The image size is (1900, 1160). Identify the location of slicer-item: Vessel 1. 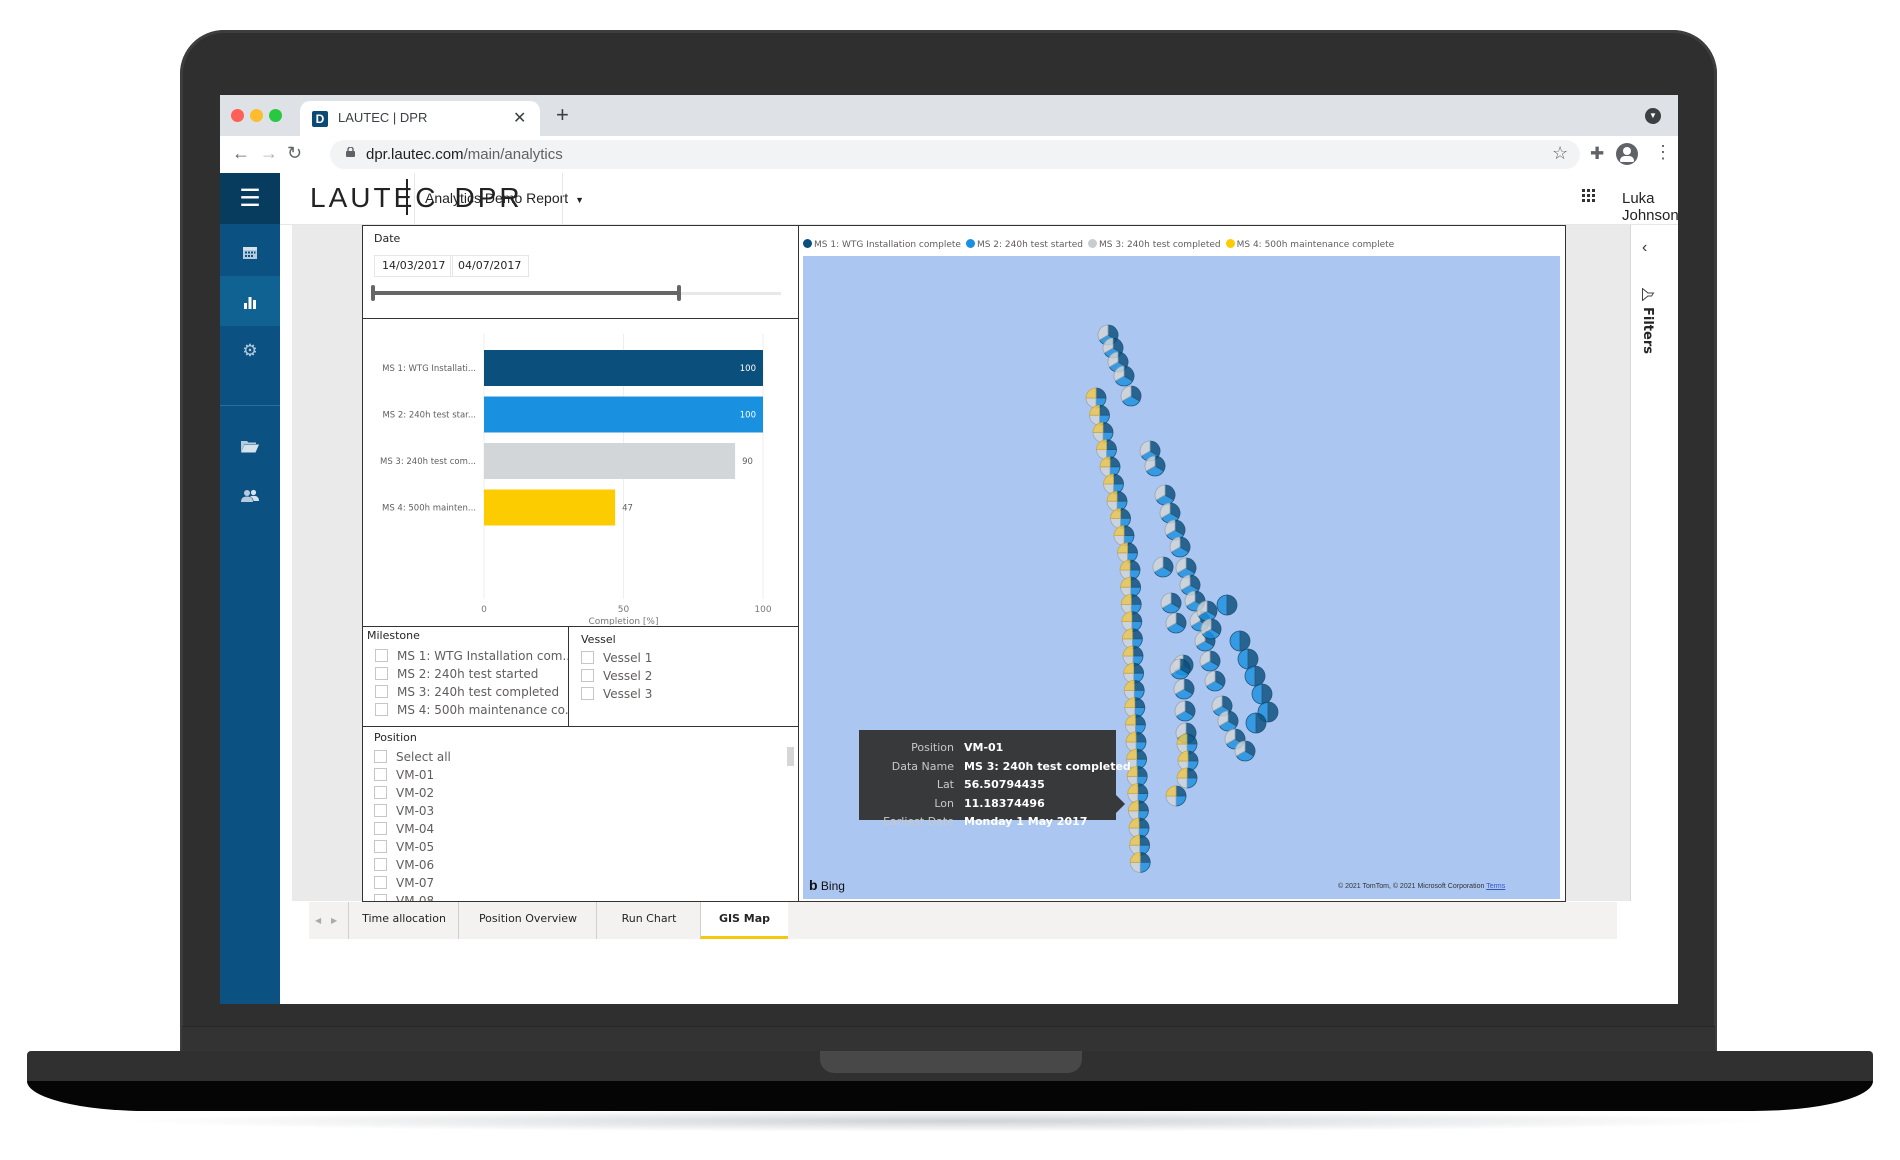
(616, 658).